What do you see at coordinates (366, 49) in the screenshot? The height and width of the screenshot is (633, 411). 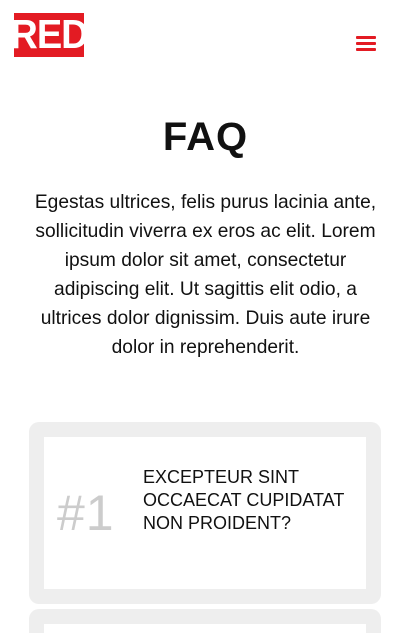 I see `menu-icon-line-bottom` at bounding box center [366, 49].